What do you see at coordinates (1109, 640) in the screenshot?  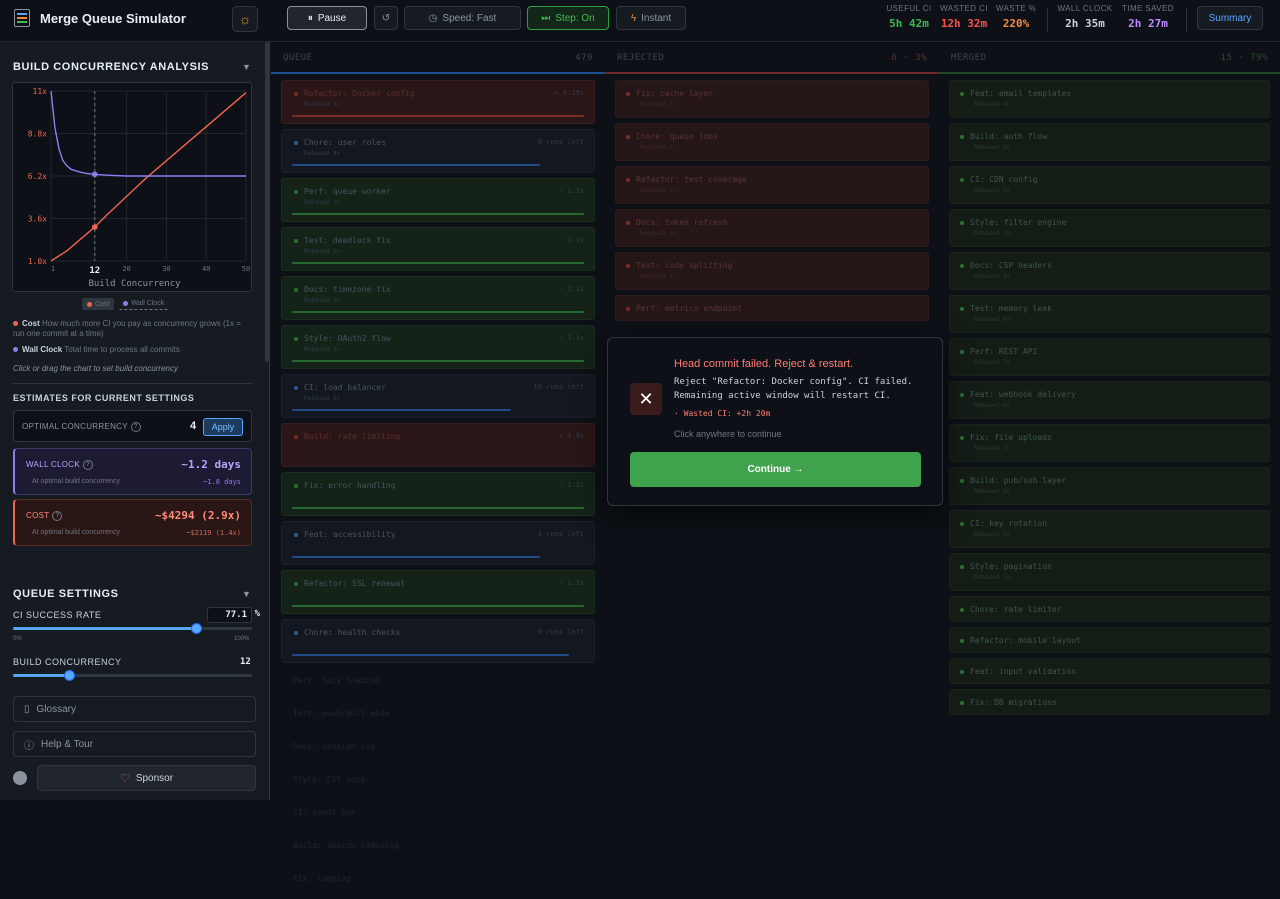 I see `merged-card: Refactor: mobile layout` at bounding box center [1109, 640].